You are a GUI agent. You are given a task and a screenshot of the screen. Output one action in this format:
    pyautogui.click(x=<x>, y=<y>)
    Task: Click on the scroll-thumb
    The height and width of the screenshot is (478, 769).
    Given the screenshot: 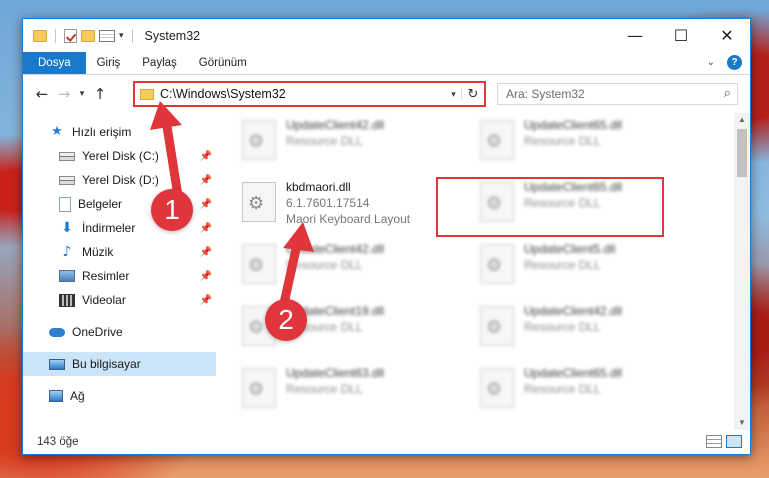 What is the action you would take?
    pyautogui.click(x=742, y=153)
    